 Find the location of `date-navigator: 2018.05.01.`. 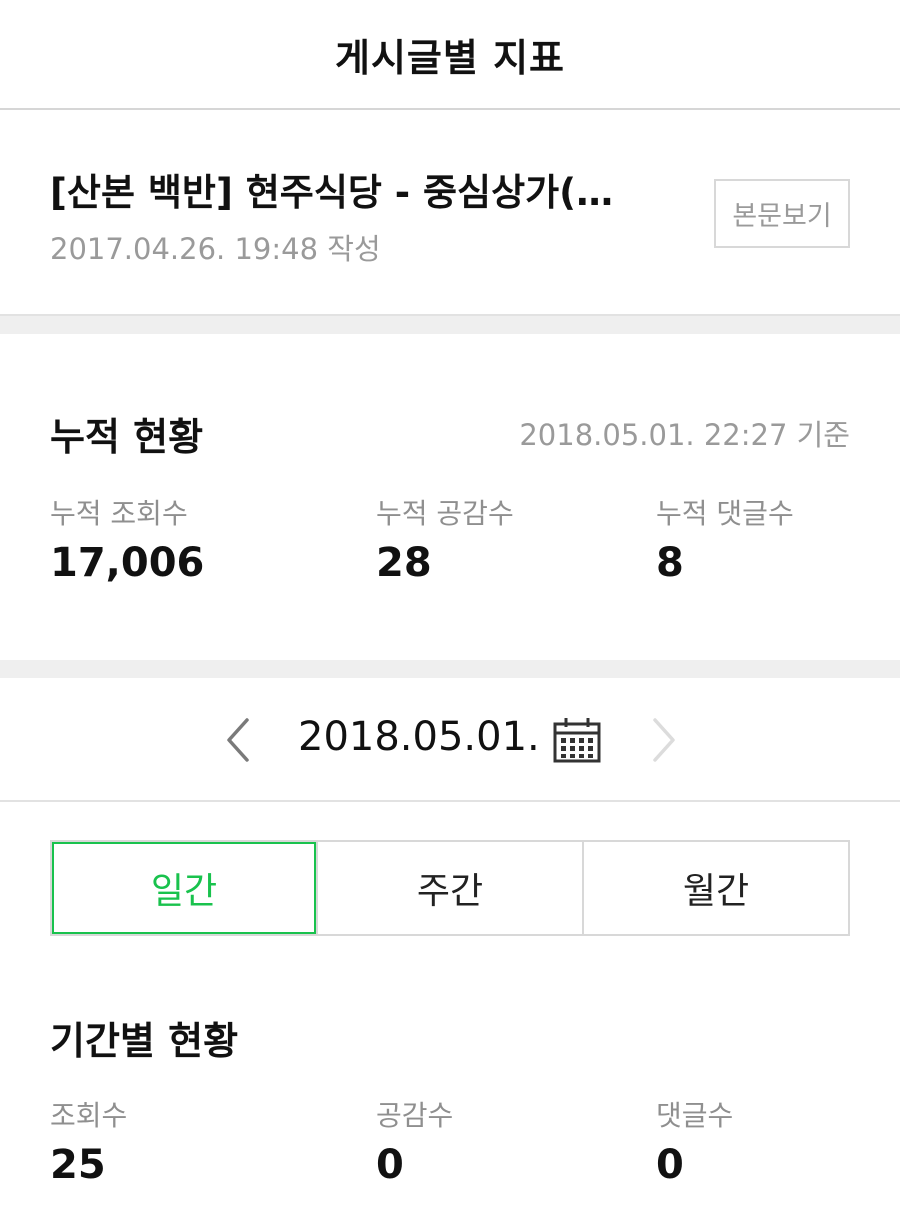

date-navigator: 2018.05.01. is located at coordinates (450, 740).